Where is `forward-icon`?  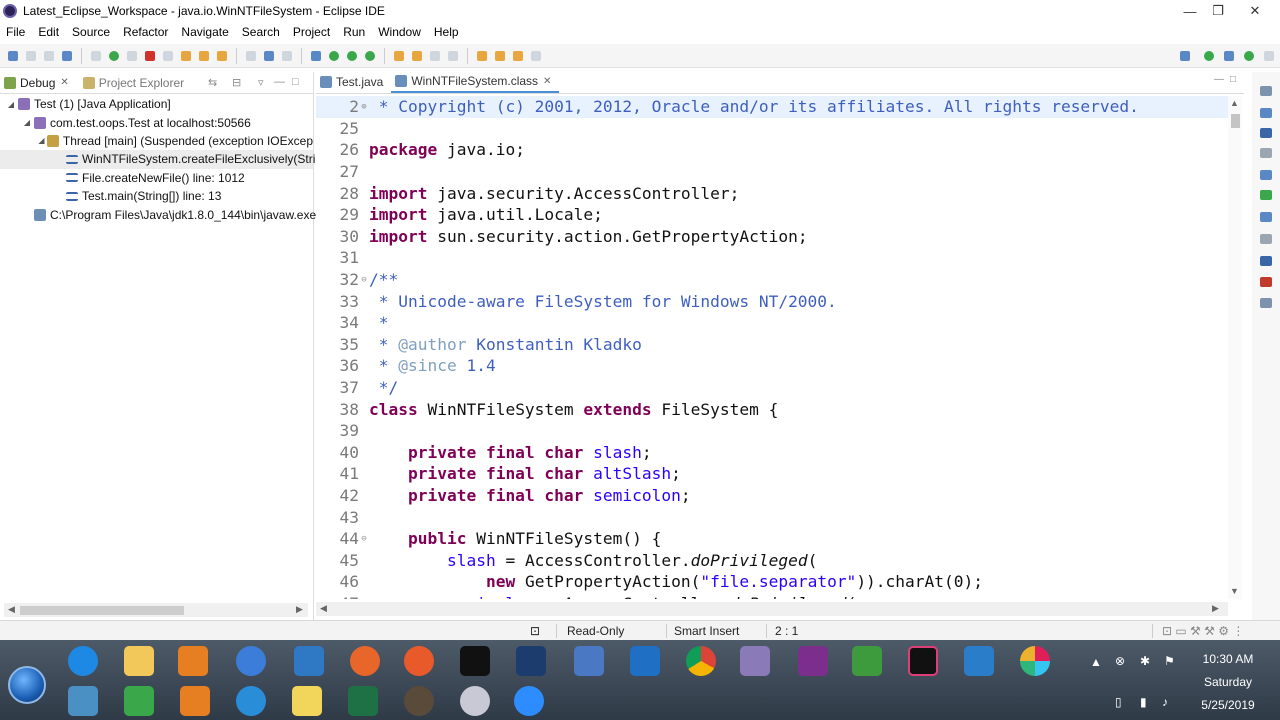 forward-icon is located at coordinates (536, 55).